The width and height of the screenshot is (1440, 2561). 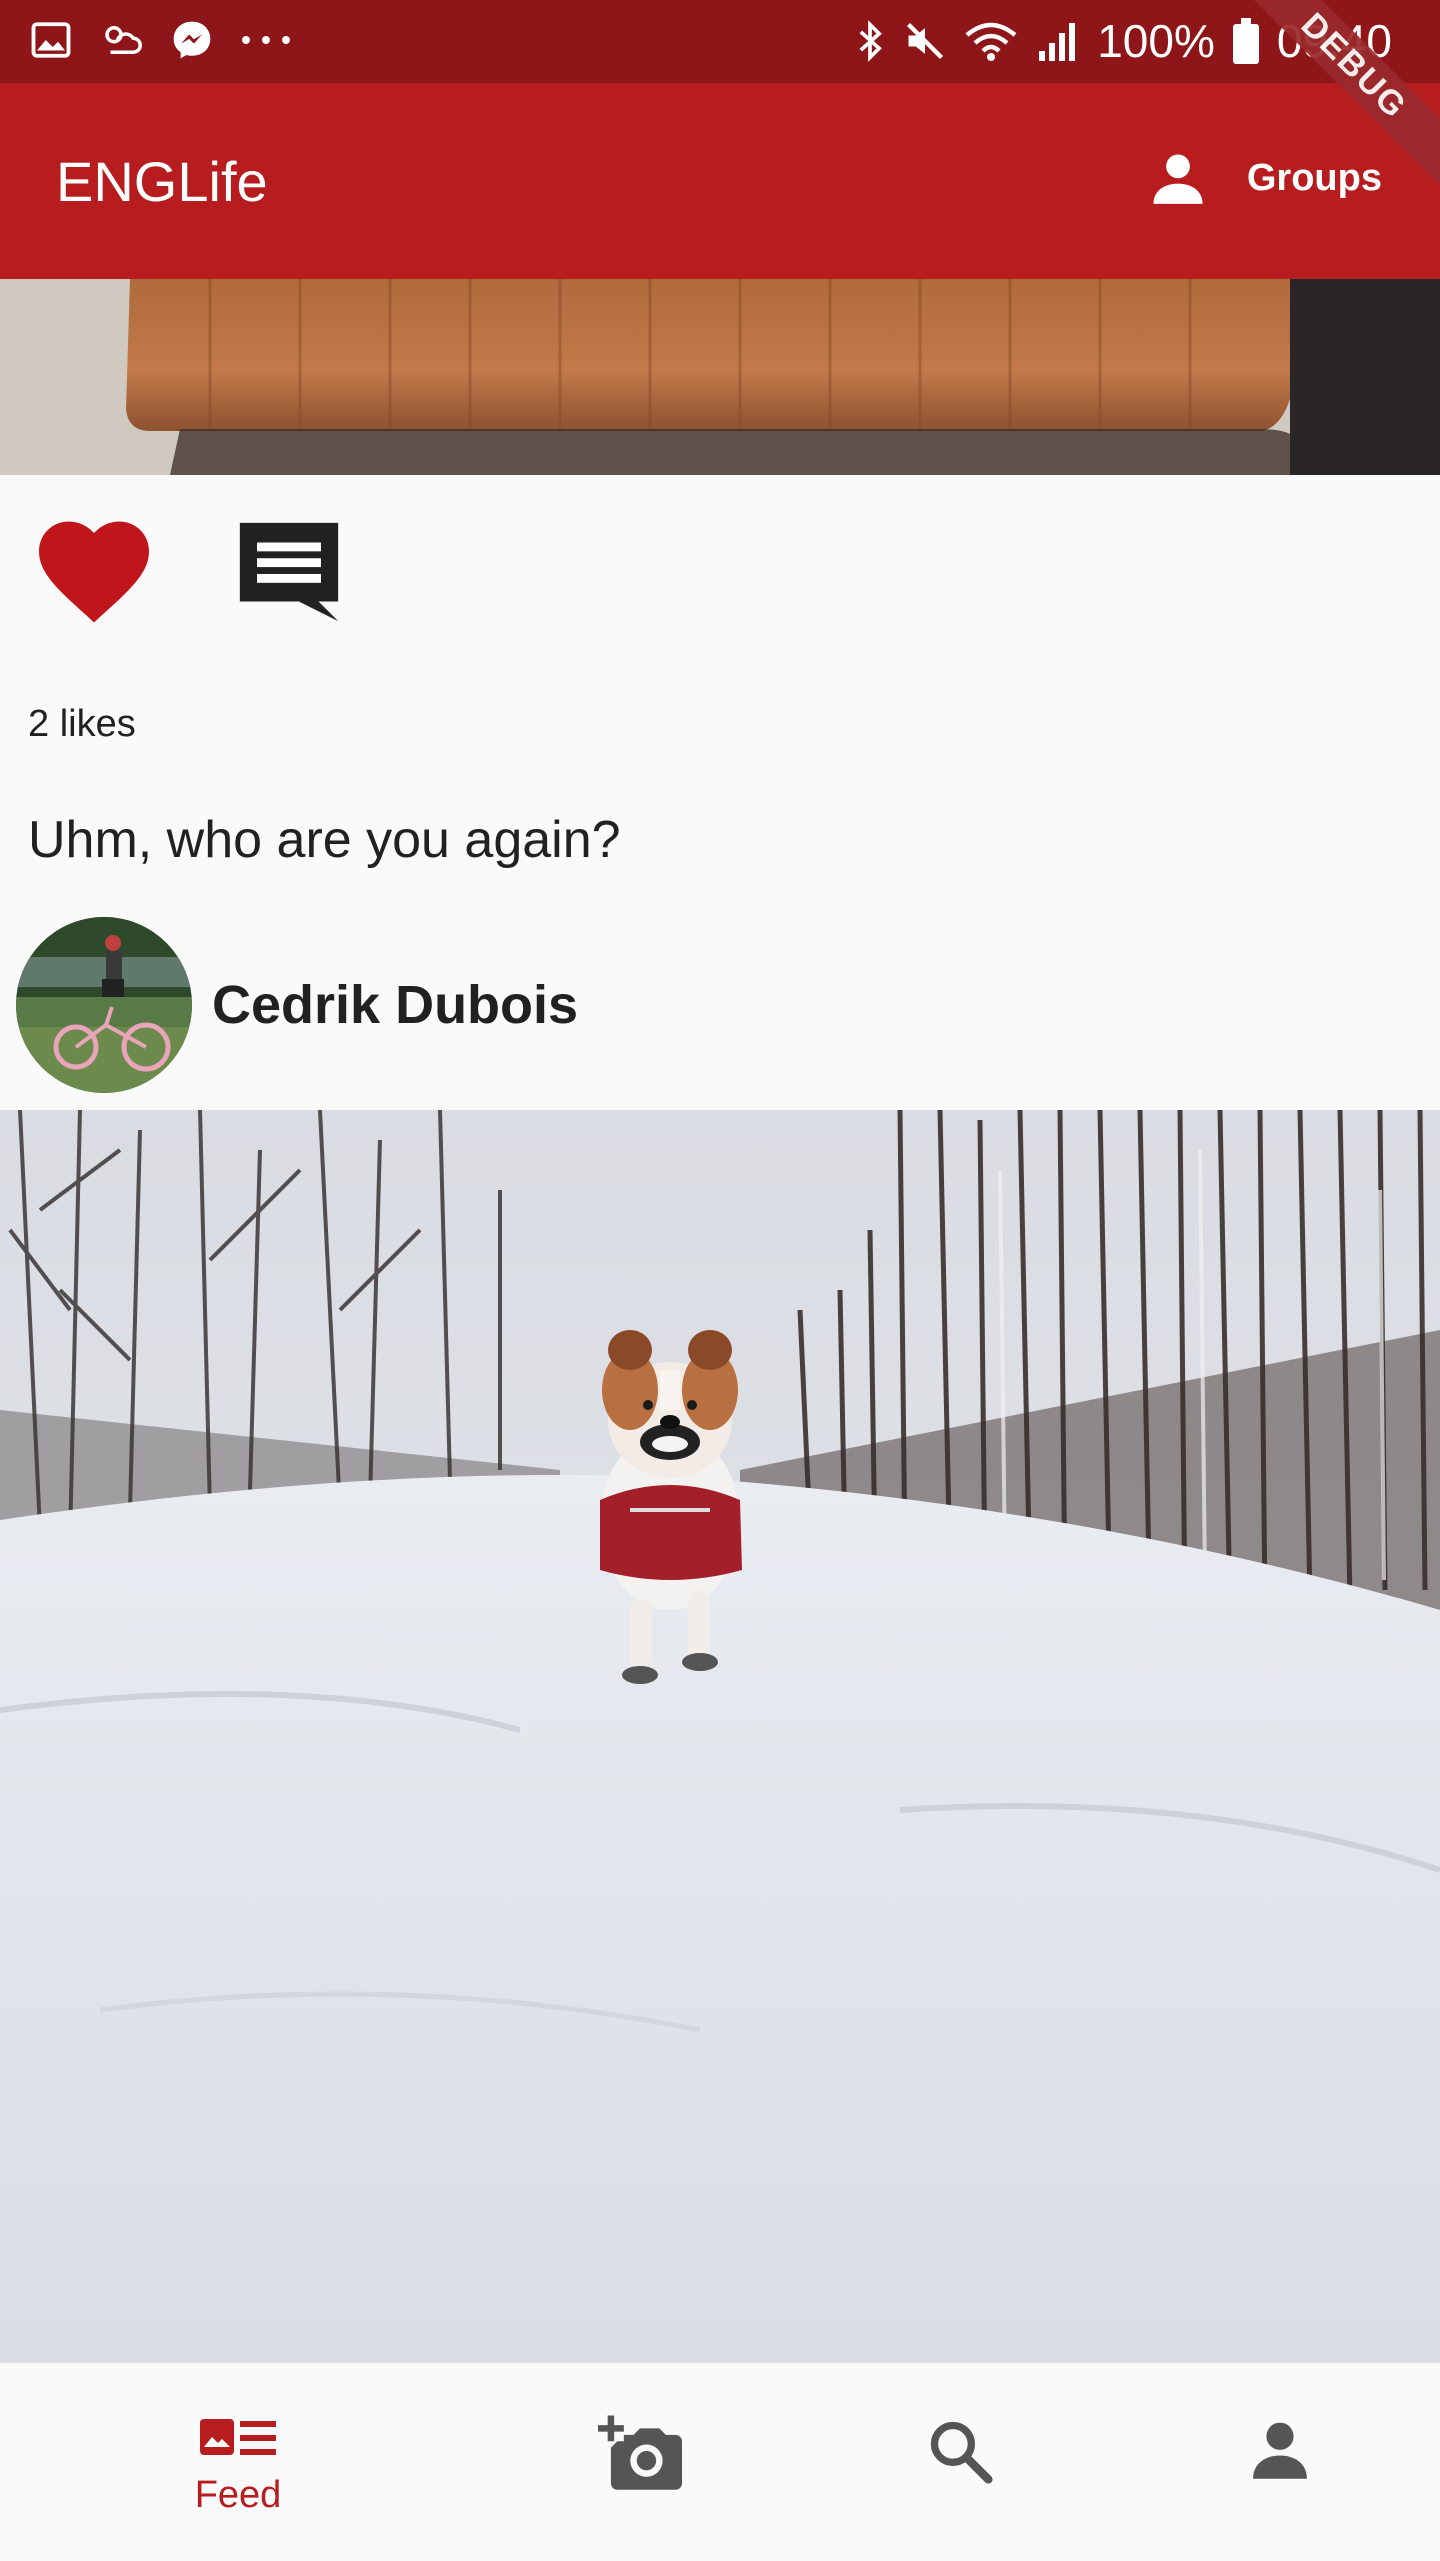 I want to click on heart-icon, so click(x=94, y=572).